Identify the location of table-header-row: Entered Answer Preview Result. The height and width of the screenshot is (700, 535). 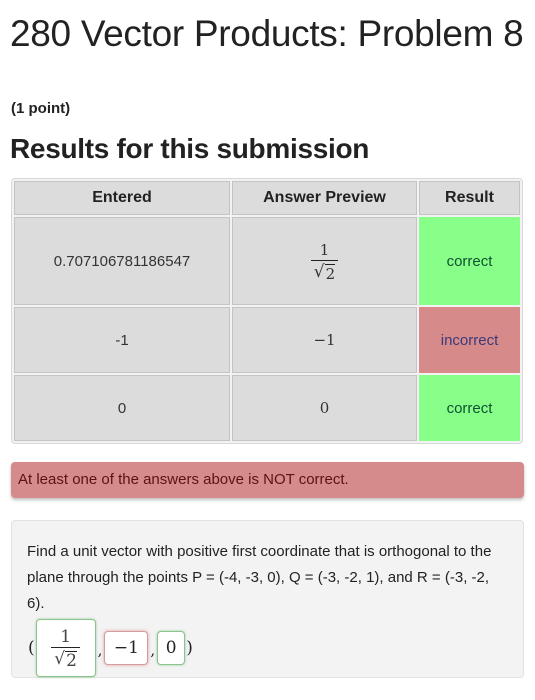
(267, 198).